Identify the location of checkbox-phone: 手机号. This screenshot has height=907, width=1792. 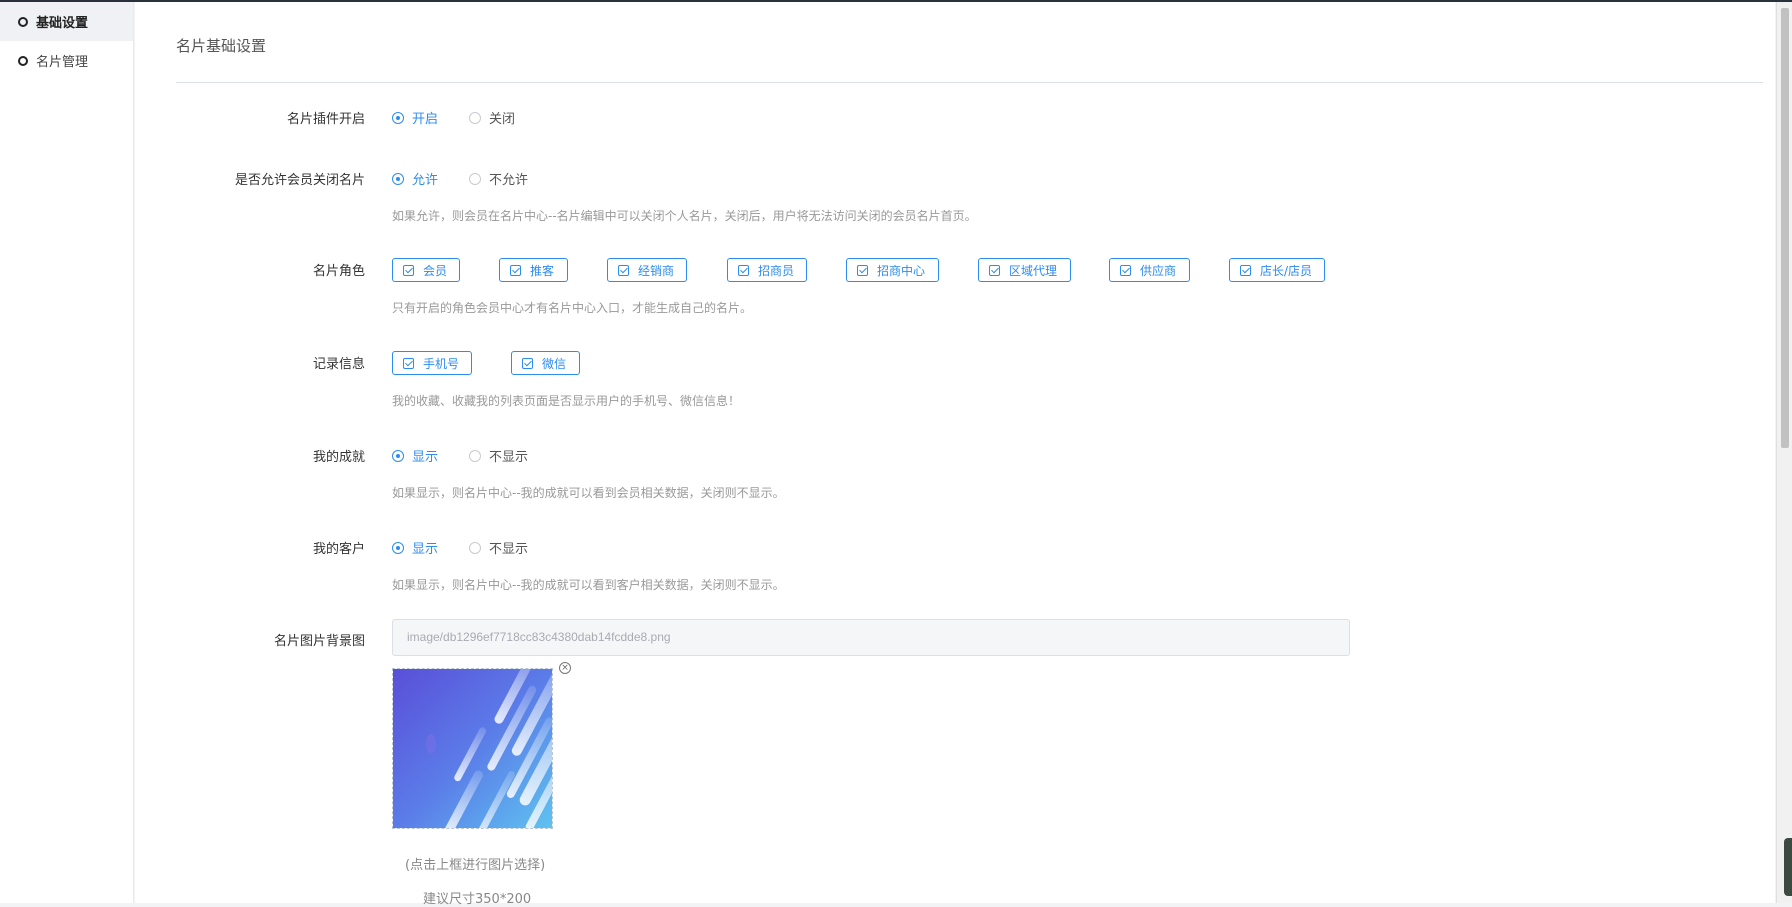
(432, 363).